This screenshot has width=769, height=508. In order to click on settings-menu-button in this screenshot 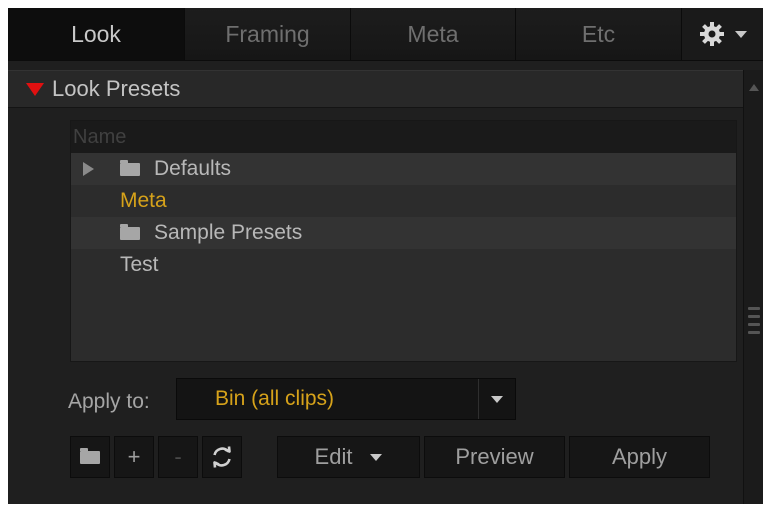, I will do `click(722, 34)`.